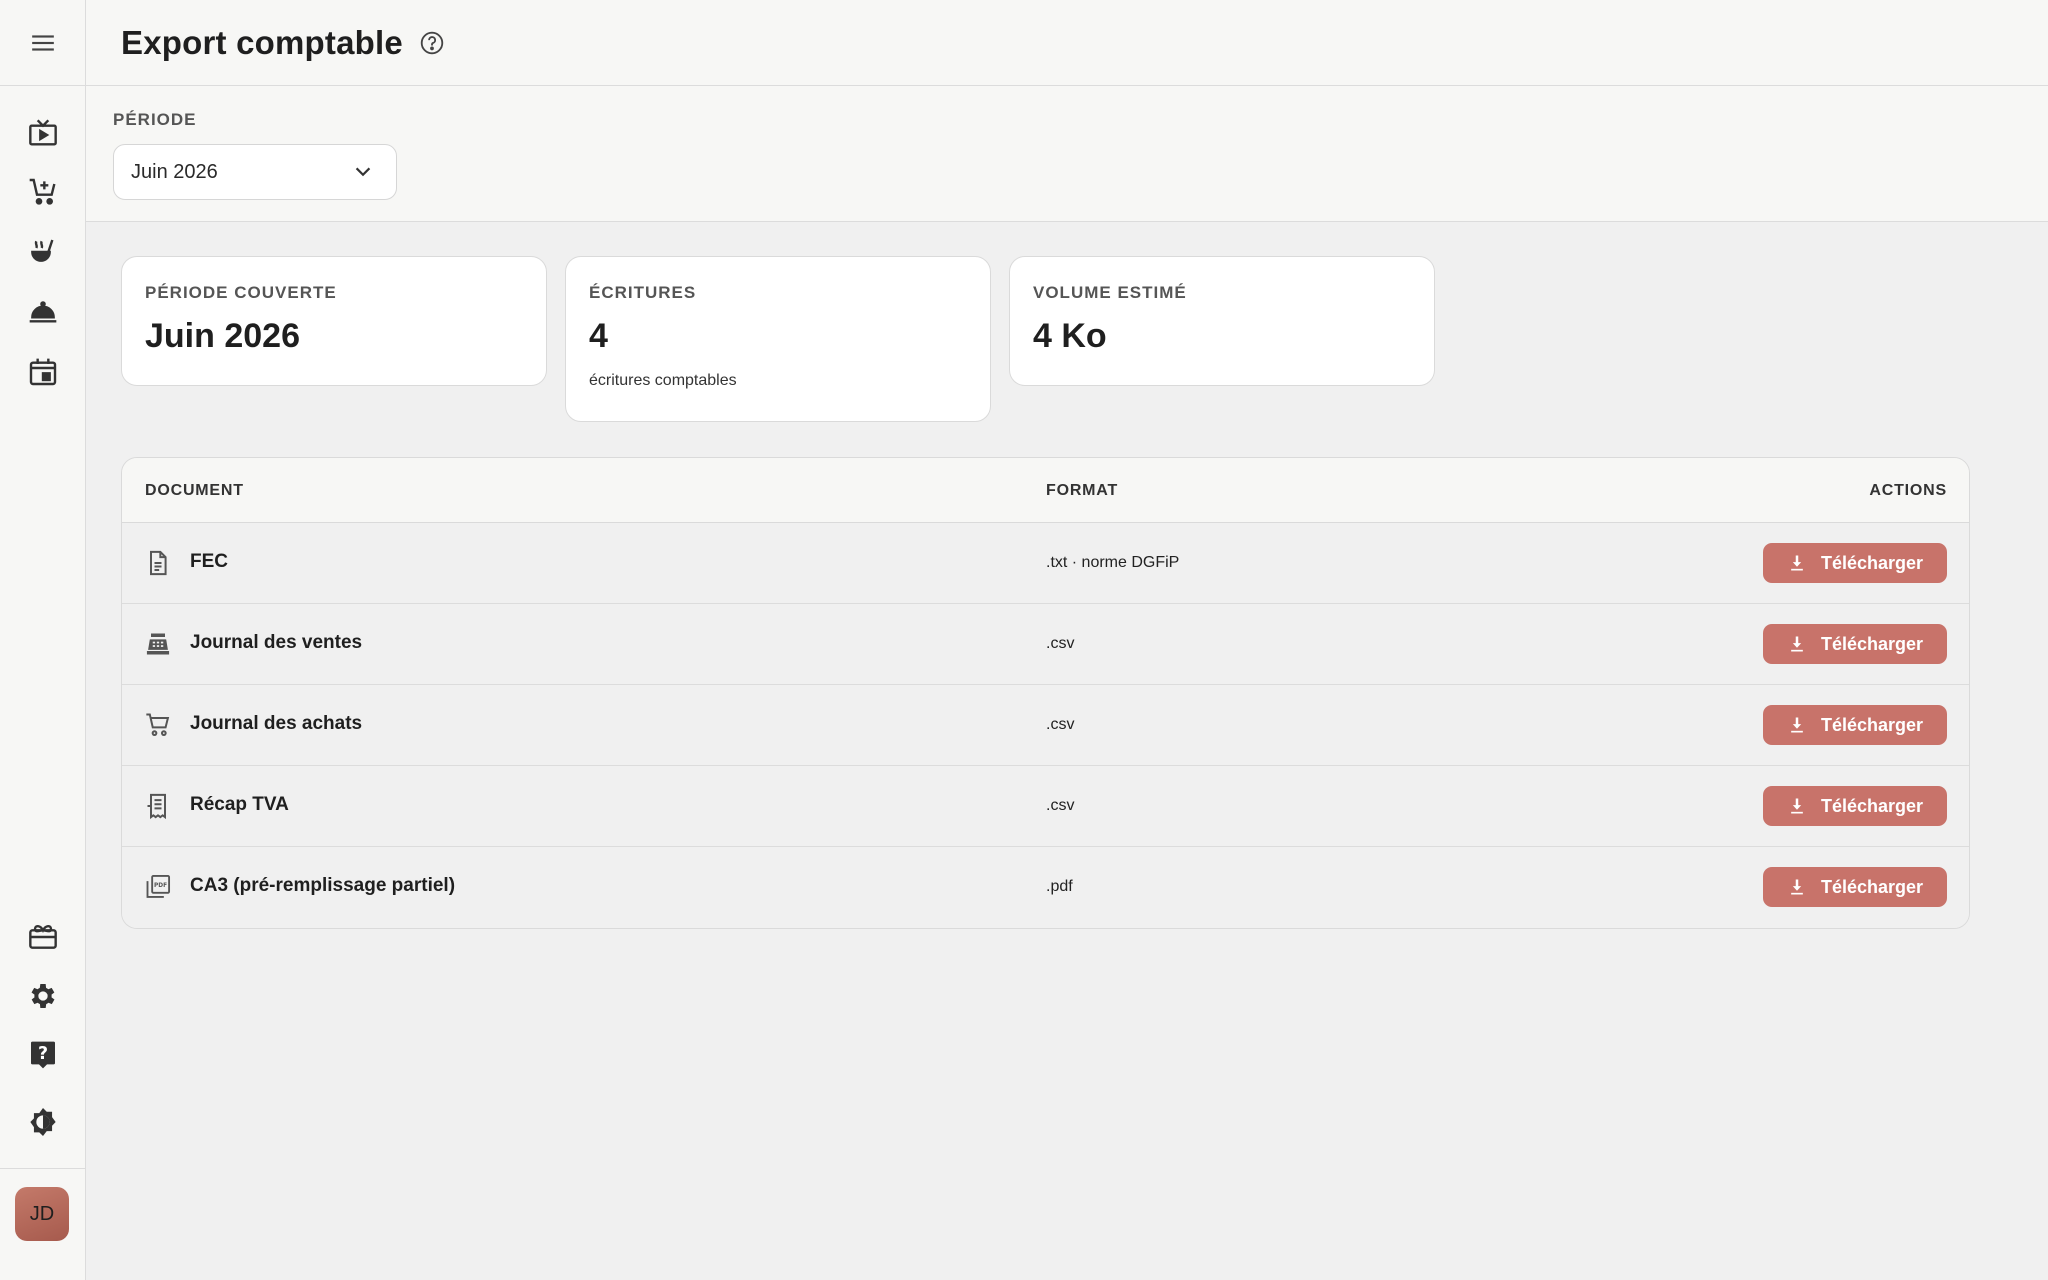  What do you see at coordinates (262, 42) in the screenshot?
I see `page-title: Export comptable` at bounding box center [262, 42].